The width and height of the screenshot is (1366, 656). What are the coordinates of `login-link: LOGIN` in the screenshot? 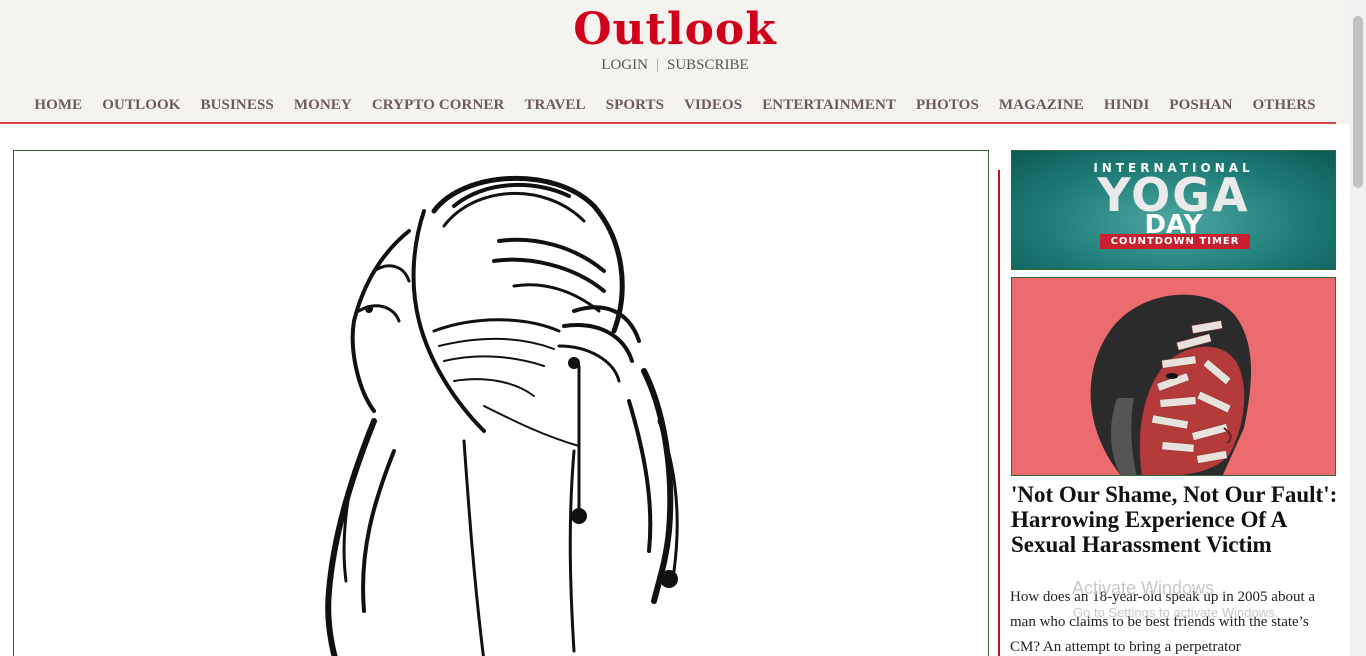 It's located at (624, 65).